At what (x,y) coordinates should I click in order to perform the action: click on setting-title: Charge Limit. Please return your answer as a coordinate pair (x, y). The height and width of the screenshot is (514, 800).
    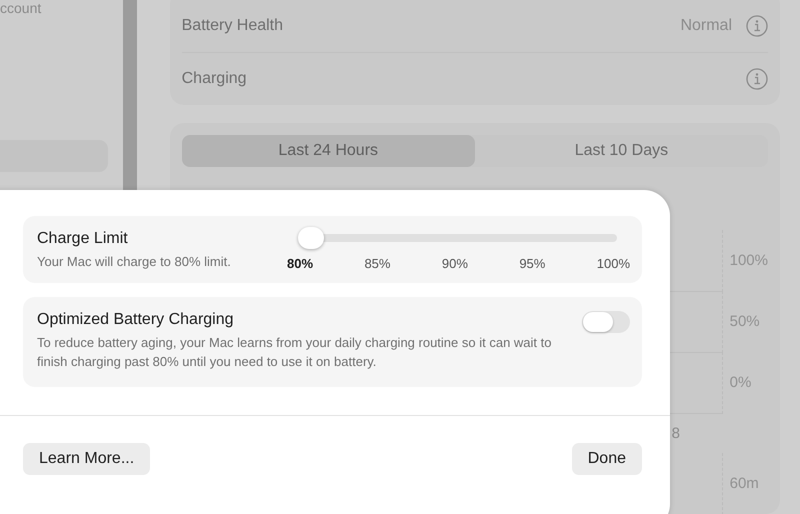
    Looking at the image, I should click on (83, 239).